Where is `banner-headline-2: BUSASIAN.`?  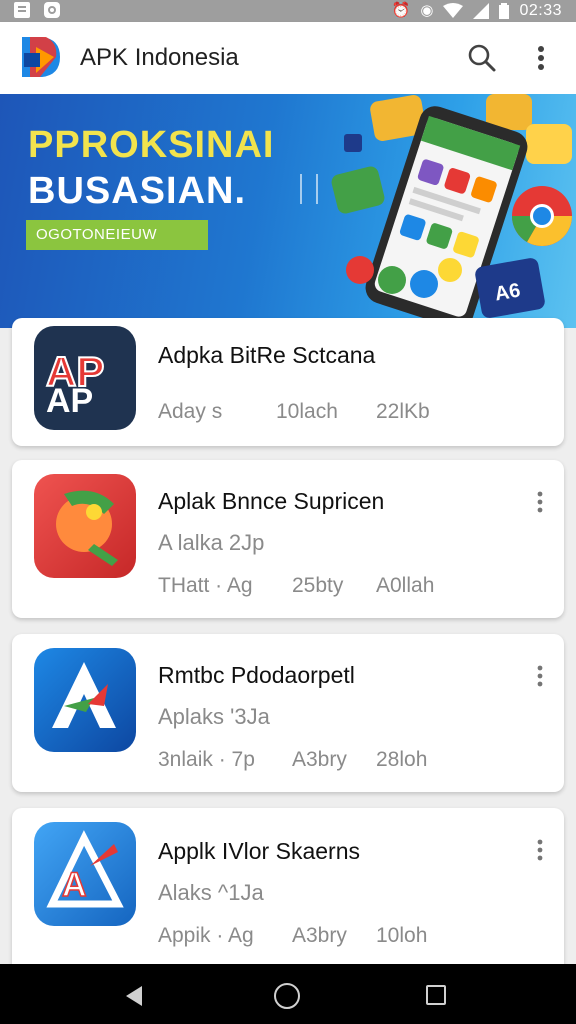 banner-headline-2: BUSASIAN. is located at coordinates (137, 191).